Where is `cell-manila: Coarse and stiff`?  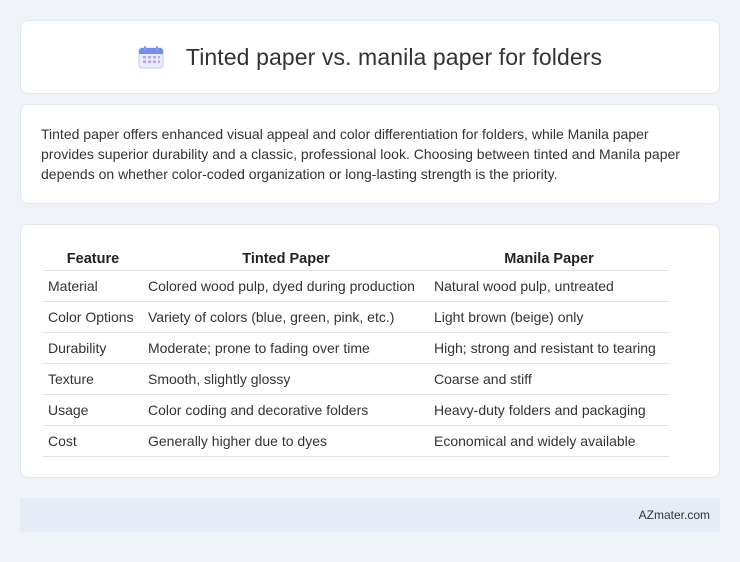 cell-manila: Coarse and stiff is located at coordinates (549, 379).